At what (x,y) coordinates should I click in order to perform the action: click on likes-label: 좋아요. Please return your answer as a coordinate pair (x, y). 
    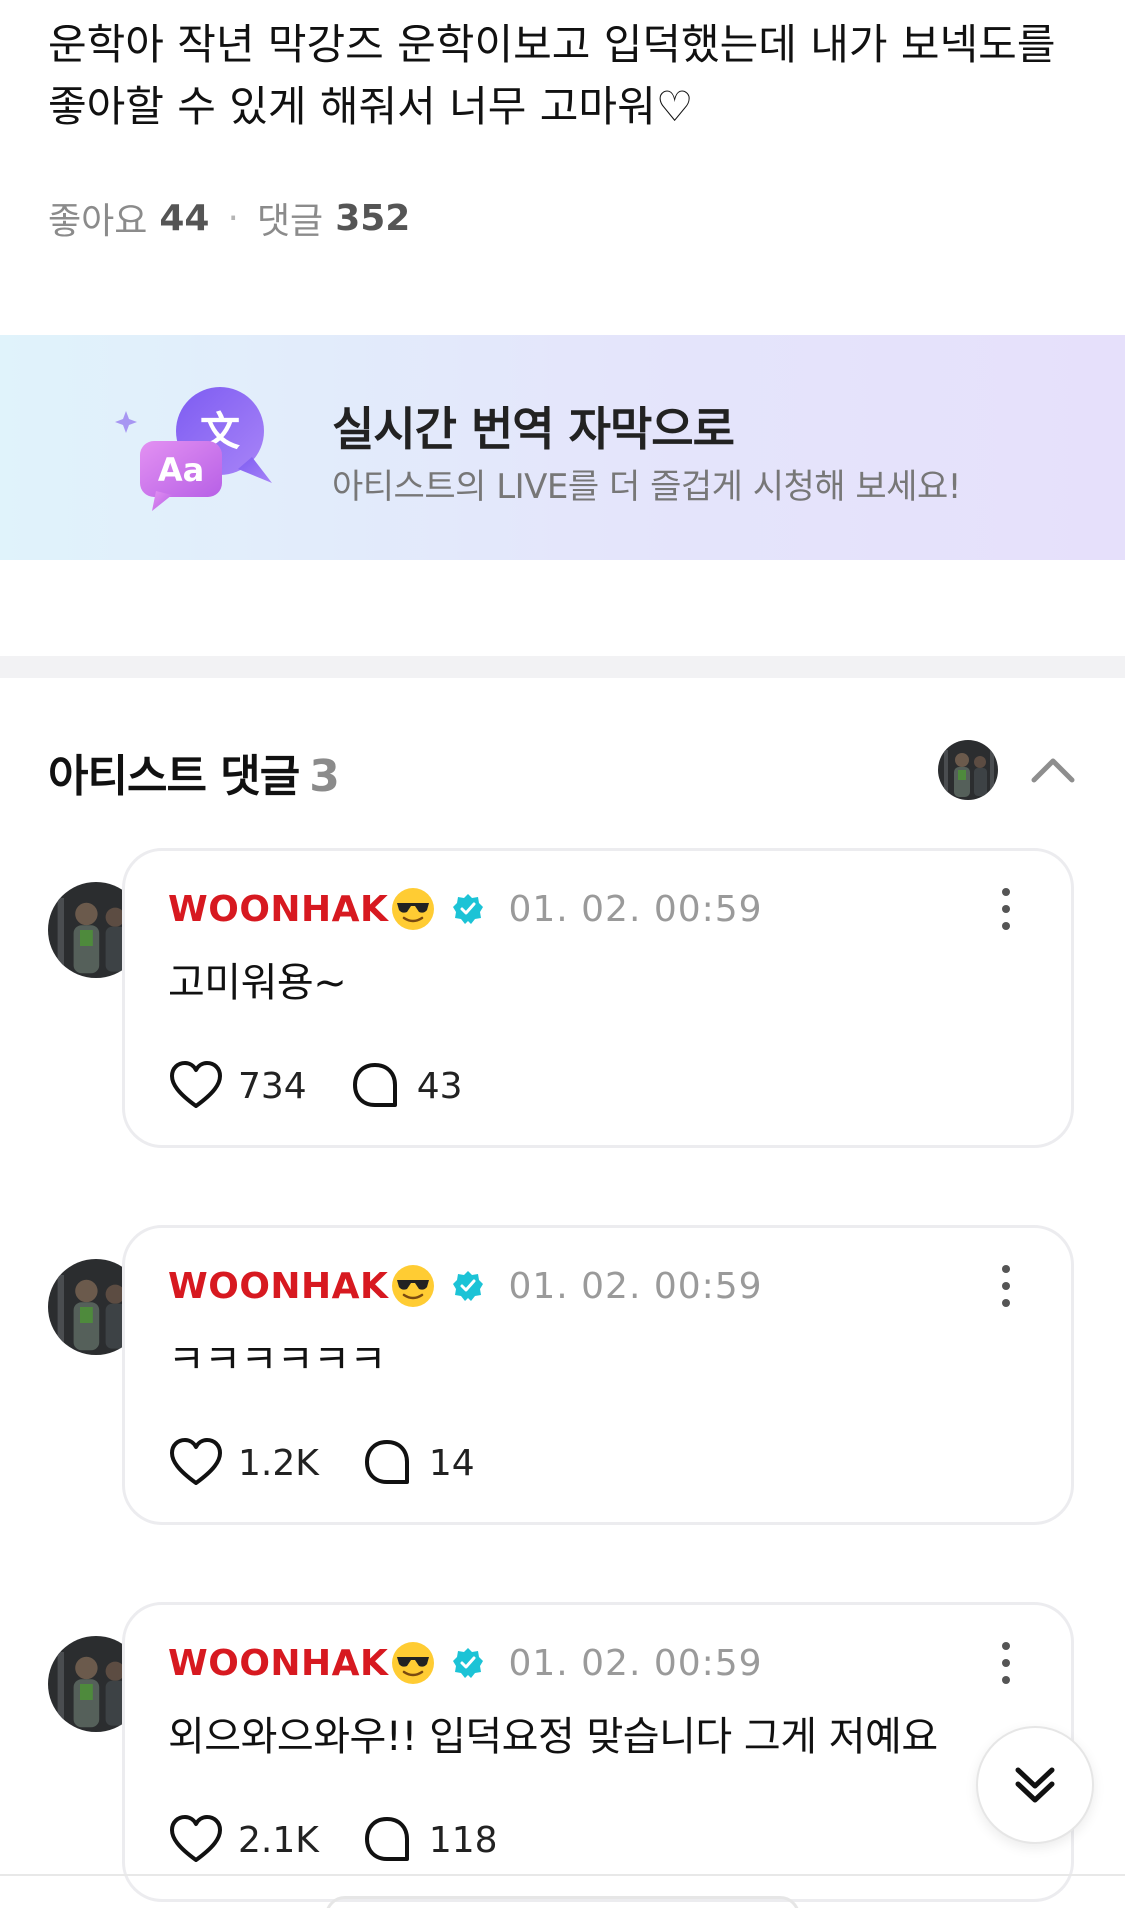
    Looking at the image, I should click on (98, 221).